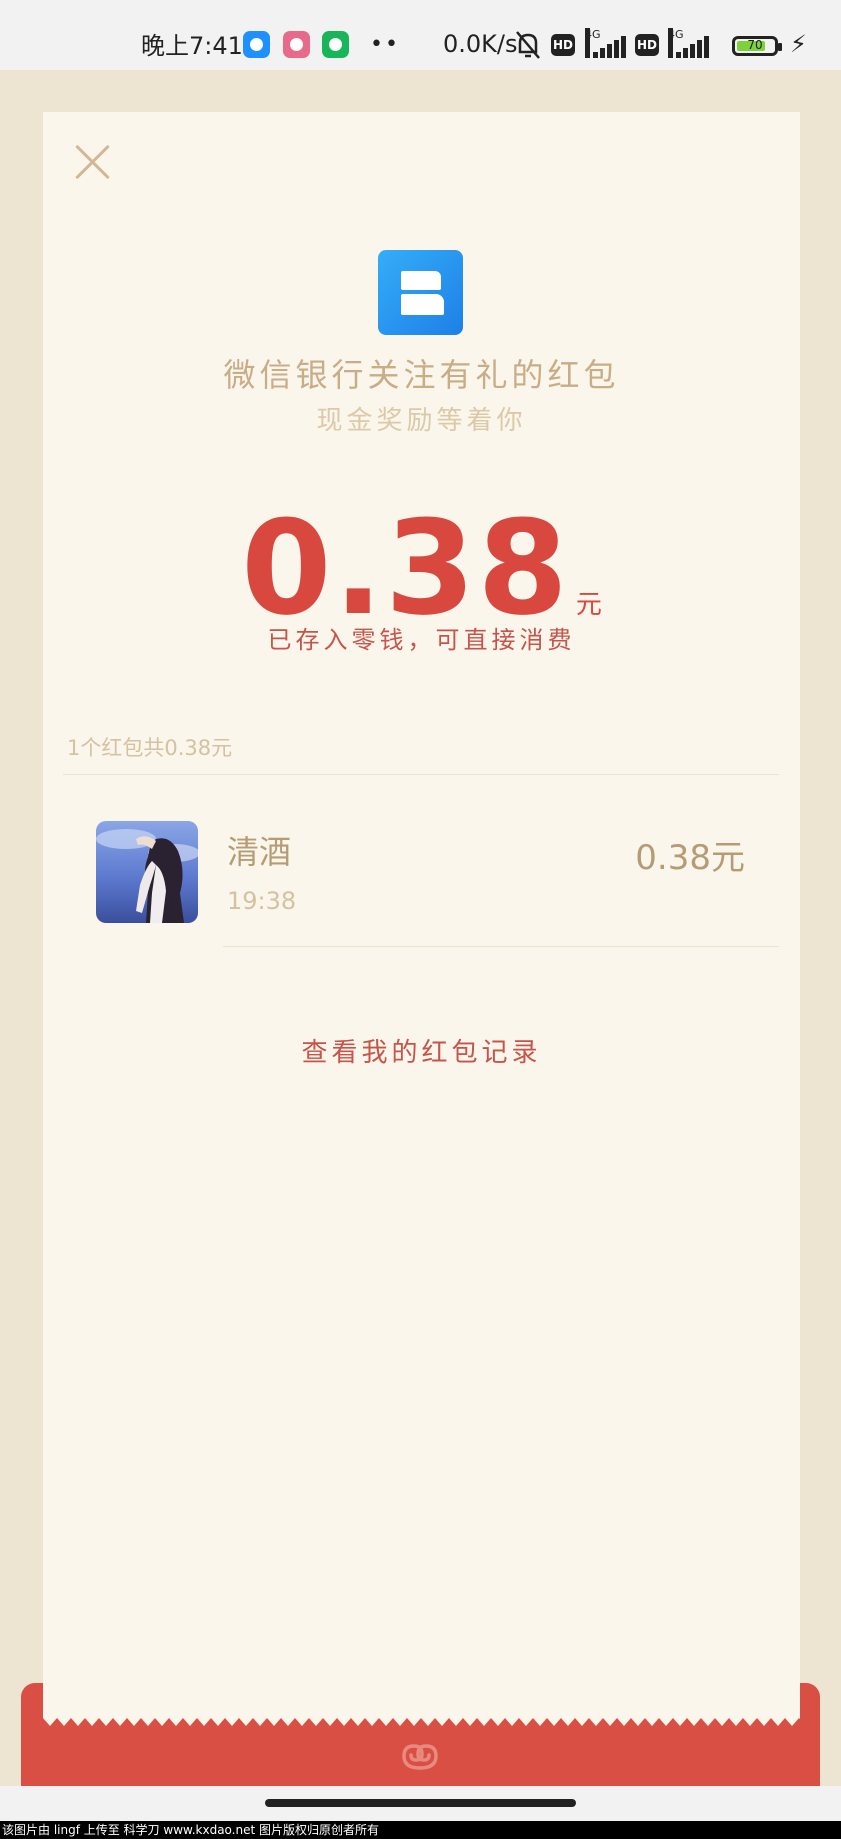 Image resolution: width=841 pixels, height=1839 pixels. Describe the element at coordinates (757, 46) in the screenshot. I see `battery-icon: 70` at that location.